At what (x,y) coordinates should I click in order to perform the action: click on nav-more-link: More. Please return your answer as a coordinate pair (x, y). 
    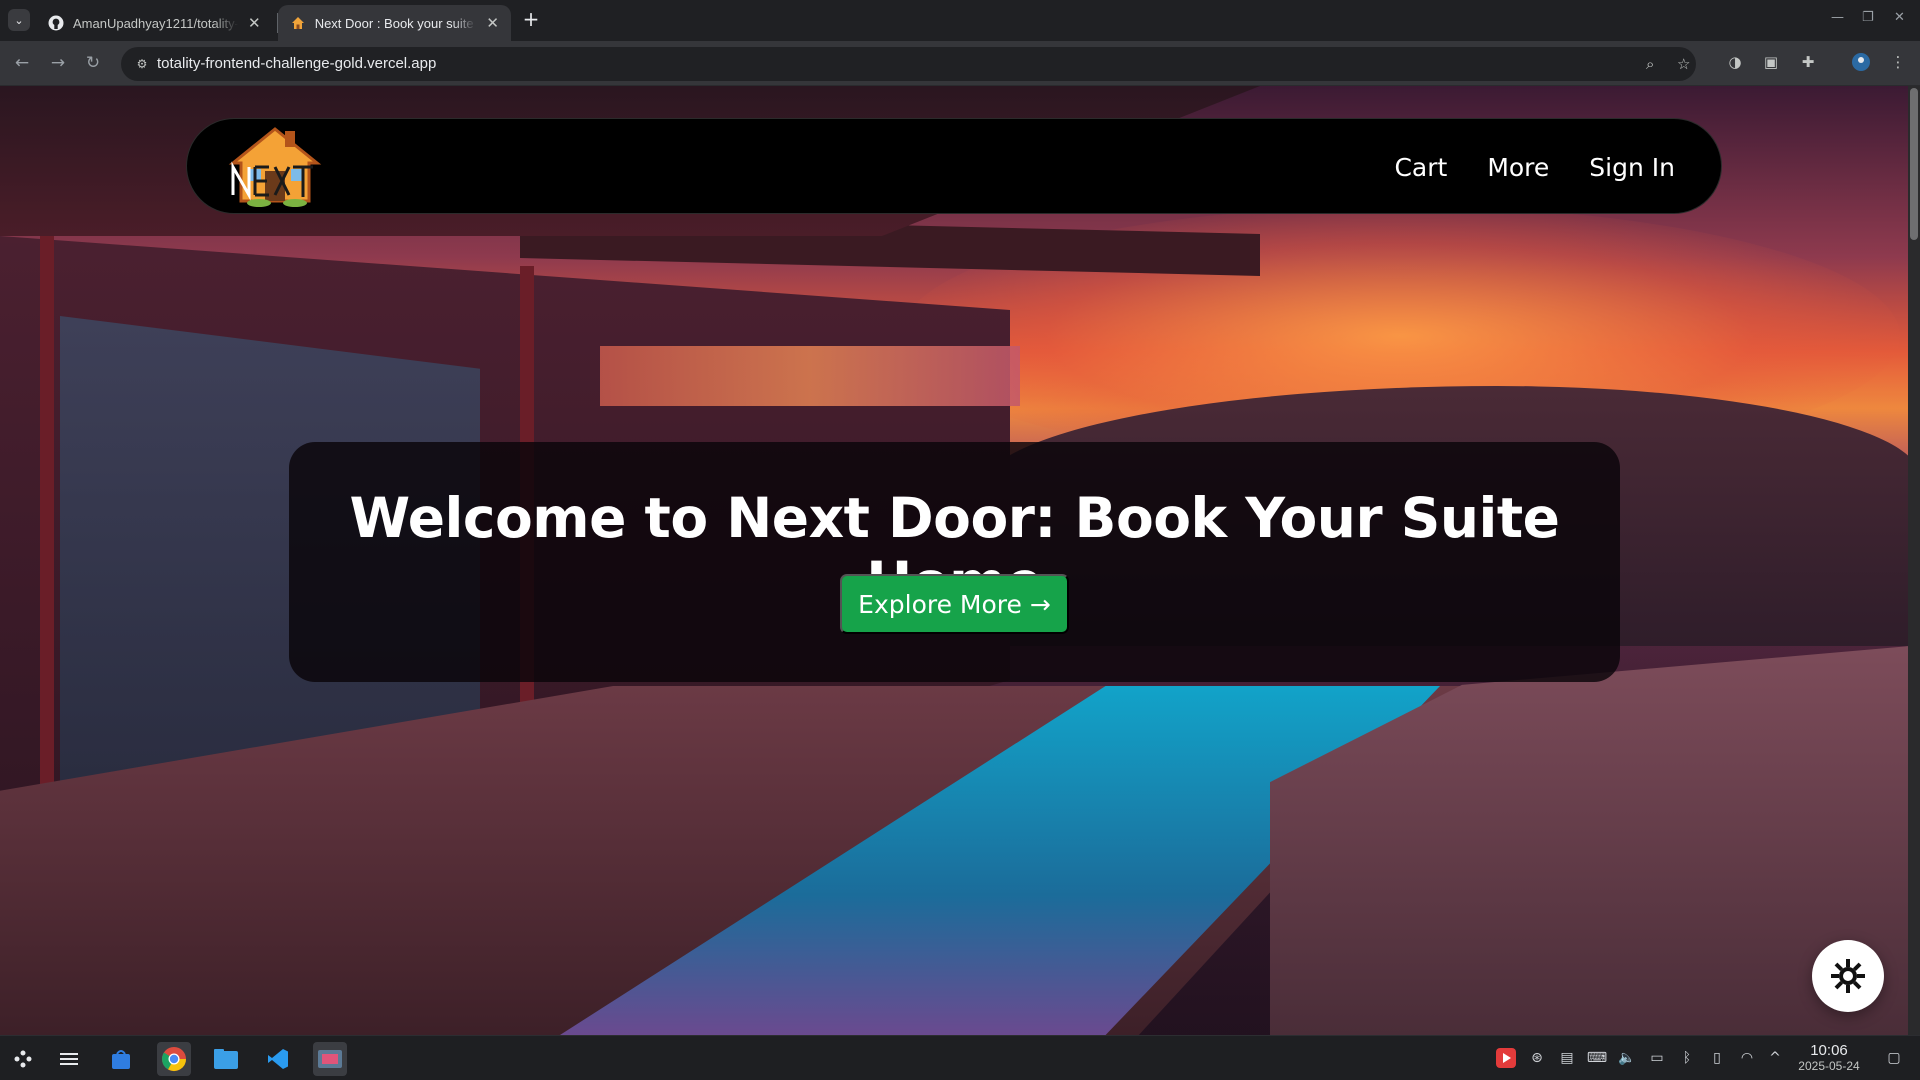
    Looking at the image, I should click on (1518, 167).